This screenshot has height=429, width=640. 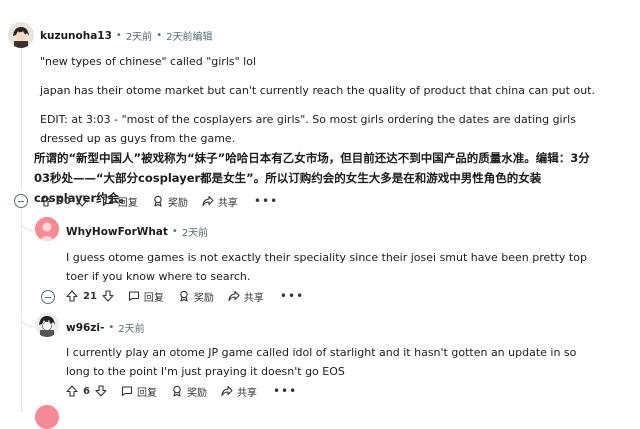 I want to click on vote-count: 90, so click(x=64, y=201).